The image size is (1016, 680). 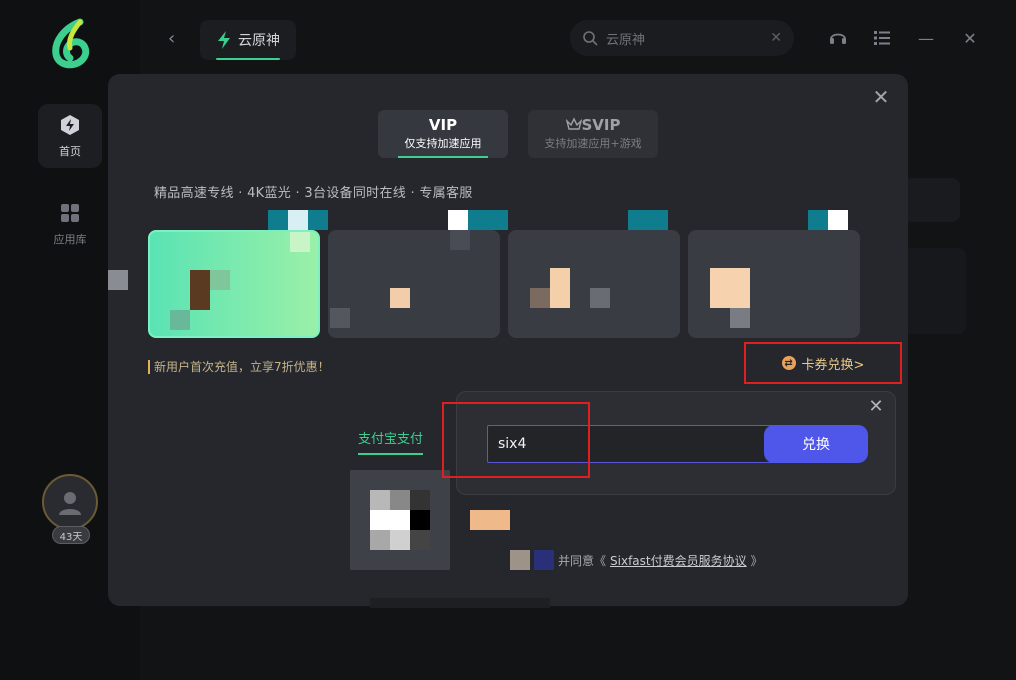 I want to click on tab-subtitle: 支持加速应用+游戏, so click(x=593, y=143).